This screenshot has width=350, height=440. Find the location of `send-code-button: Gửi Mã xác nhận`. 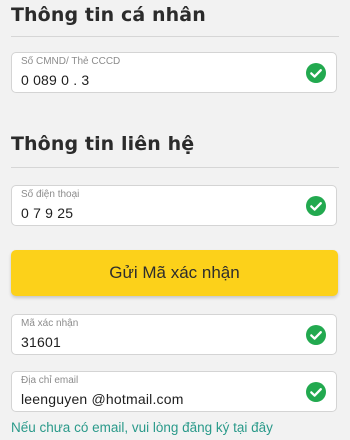

send-code-button: Gửi Mã xác nhận is located at coordinates (174, 273).